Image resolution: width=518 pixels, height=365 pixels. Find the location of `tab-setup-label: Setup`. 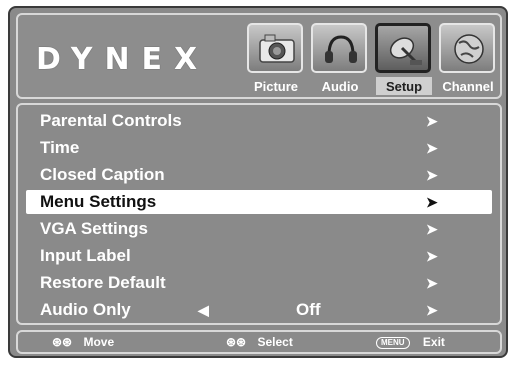

tab-setup-label: Setup is located at coordinates (404, 86).